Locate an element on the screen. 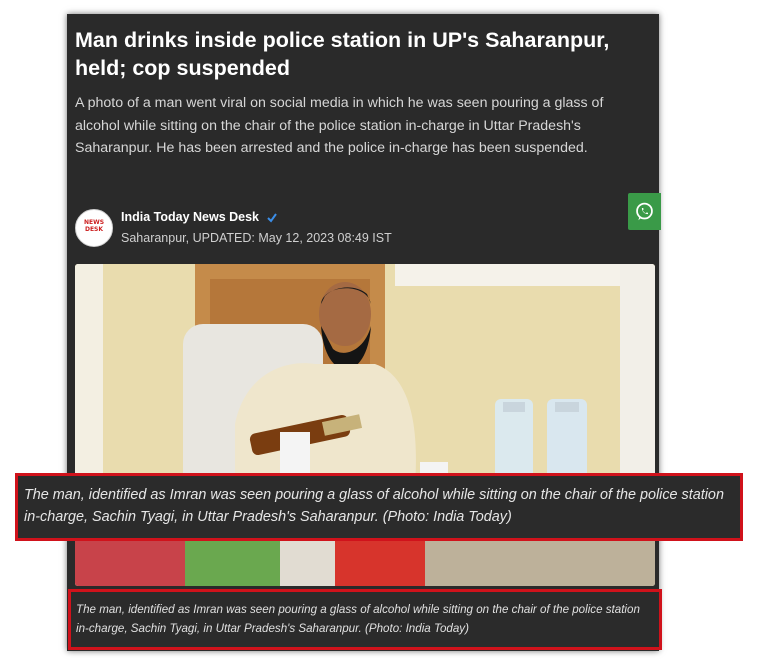 Image resolution: width=760 pixels, height=663 pixels. author-name-row: India Today News Desk is located at coordinates (199, 217).